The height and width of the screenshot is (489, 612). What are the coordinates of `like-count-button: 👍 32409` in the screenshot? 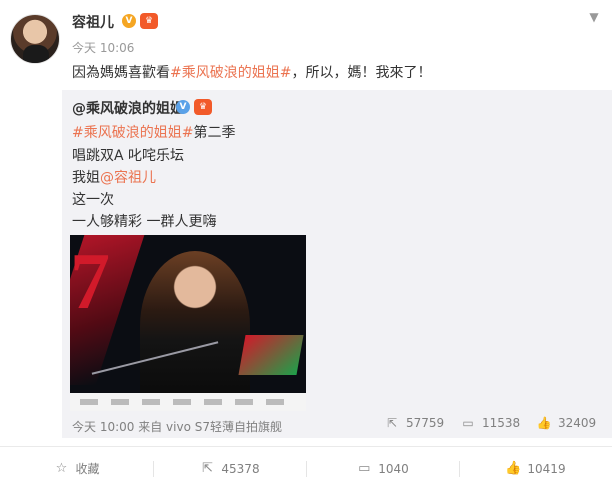 It's located at (566, 423).